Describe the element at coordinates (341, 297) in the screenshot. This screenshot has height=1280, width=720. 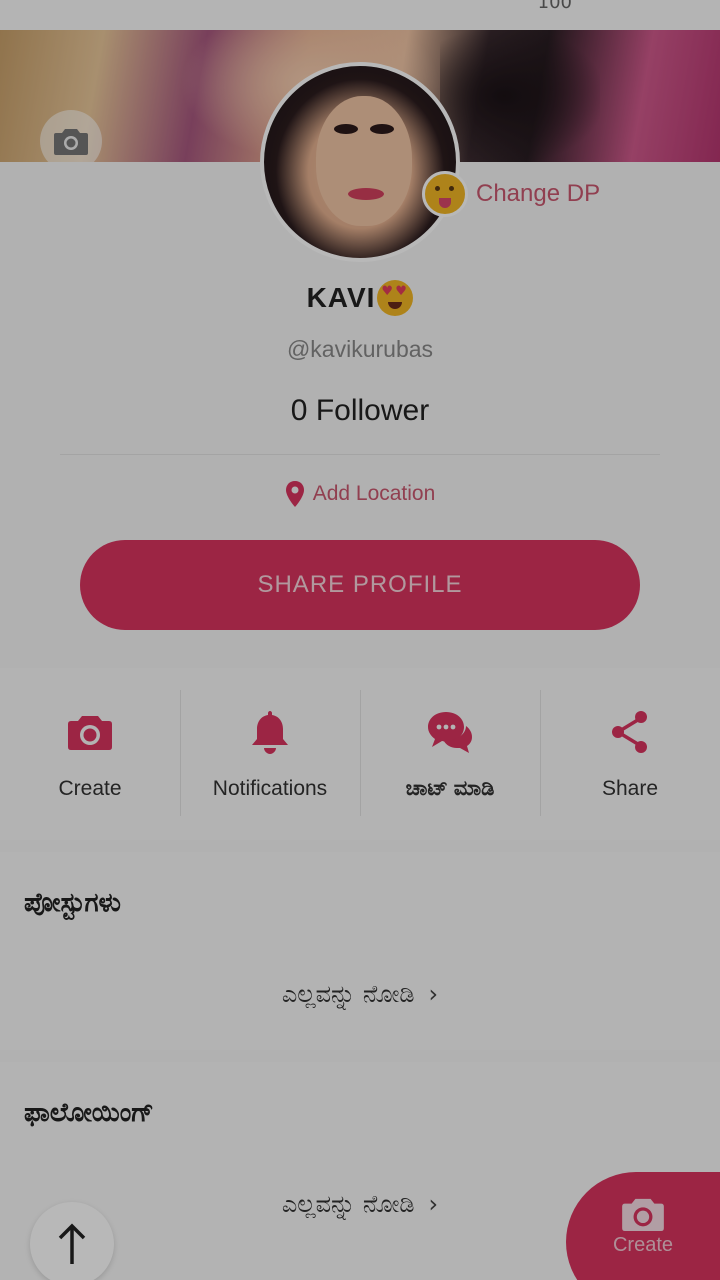
I see `profile-name: KAVI` at that location.